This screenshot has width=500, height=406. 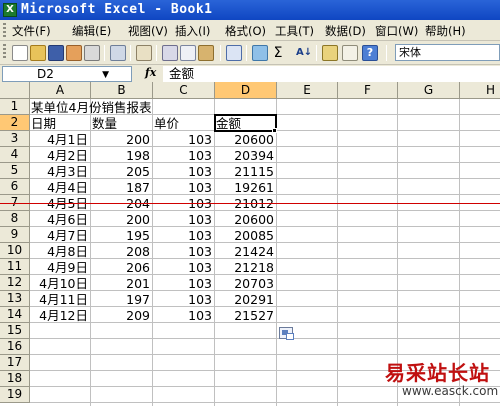 What do you see at coordinates (74, 53) in the screenshot?
I see `permission-icon` at bounding box center [74, 53].